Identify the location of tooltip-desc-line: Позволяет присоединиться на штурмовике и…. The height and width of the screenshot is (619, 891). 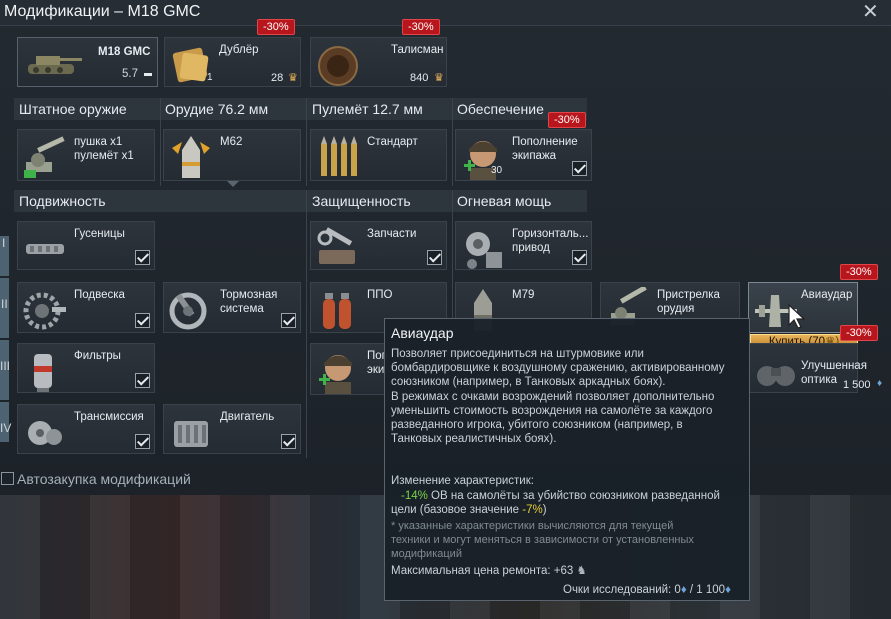
(517, 354).